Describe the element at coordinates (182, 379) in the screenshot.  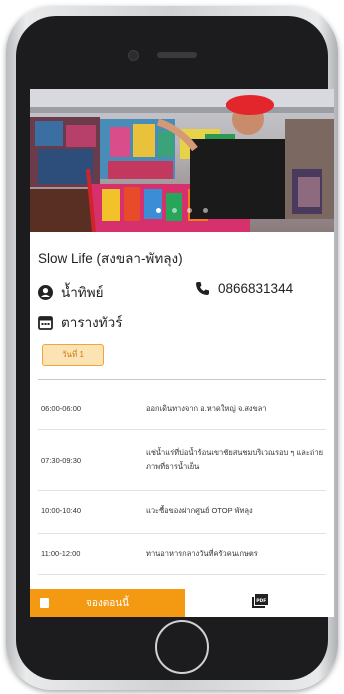
I see `section-divider` at that location.